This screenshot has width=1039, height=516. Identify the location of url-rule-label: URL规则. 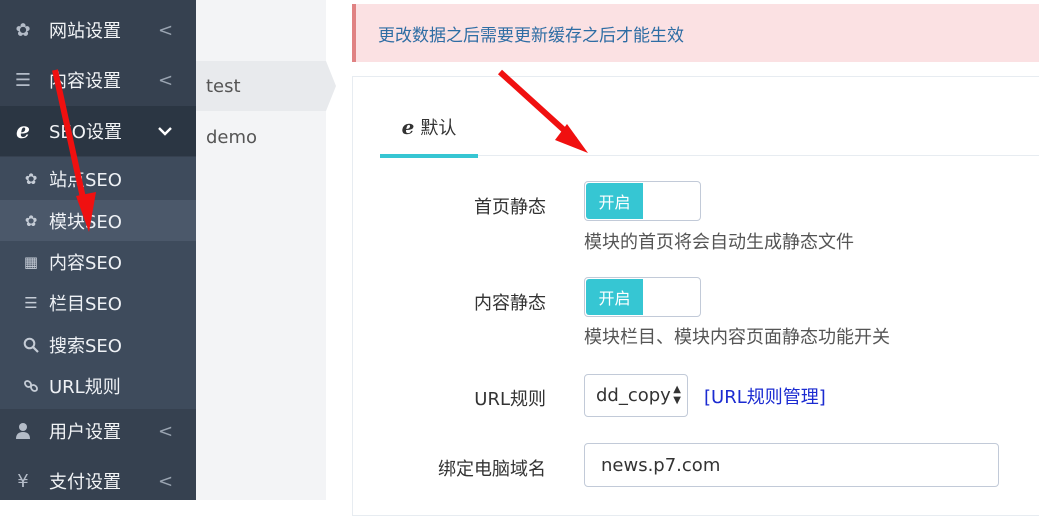
(510, 399).